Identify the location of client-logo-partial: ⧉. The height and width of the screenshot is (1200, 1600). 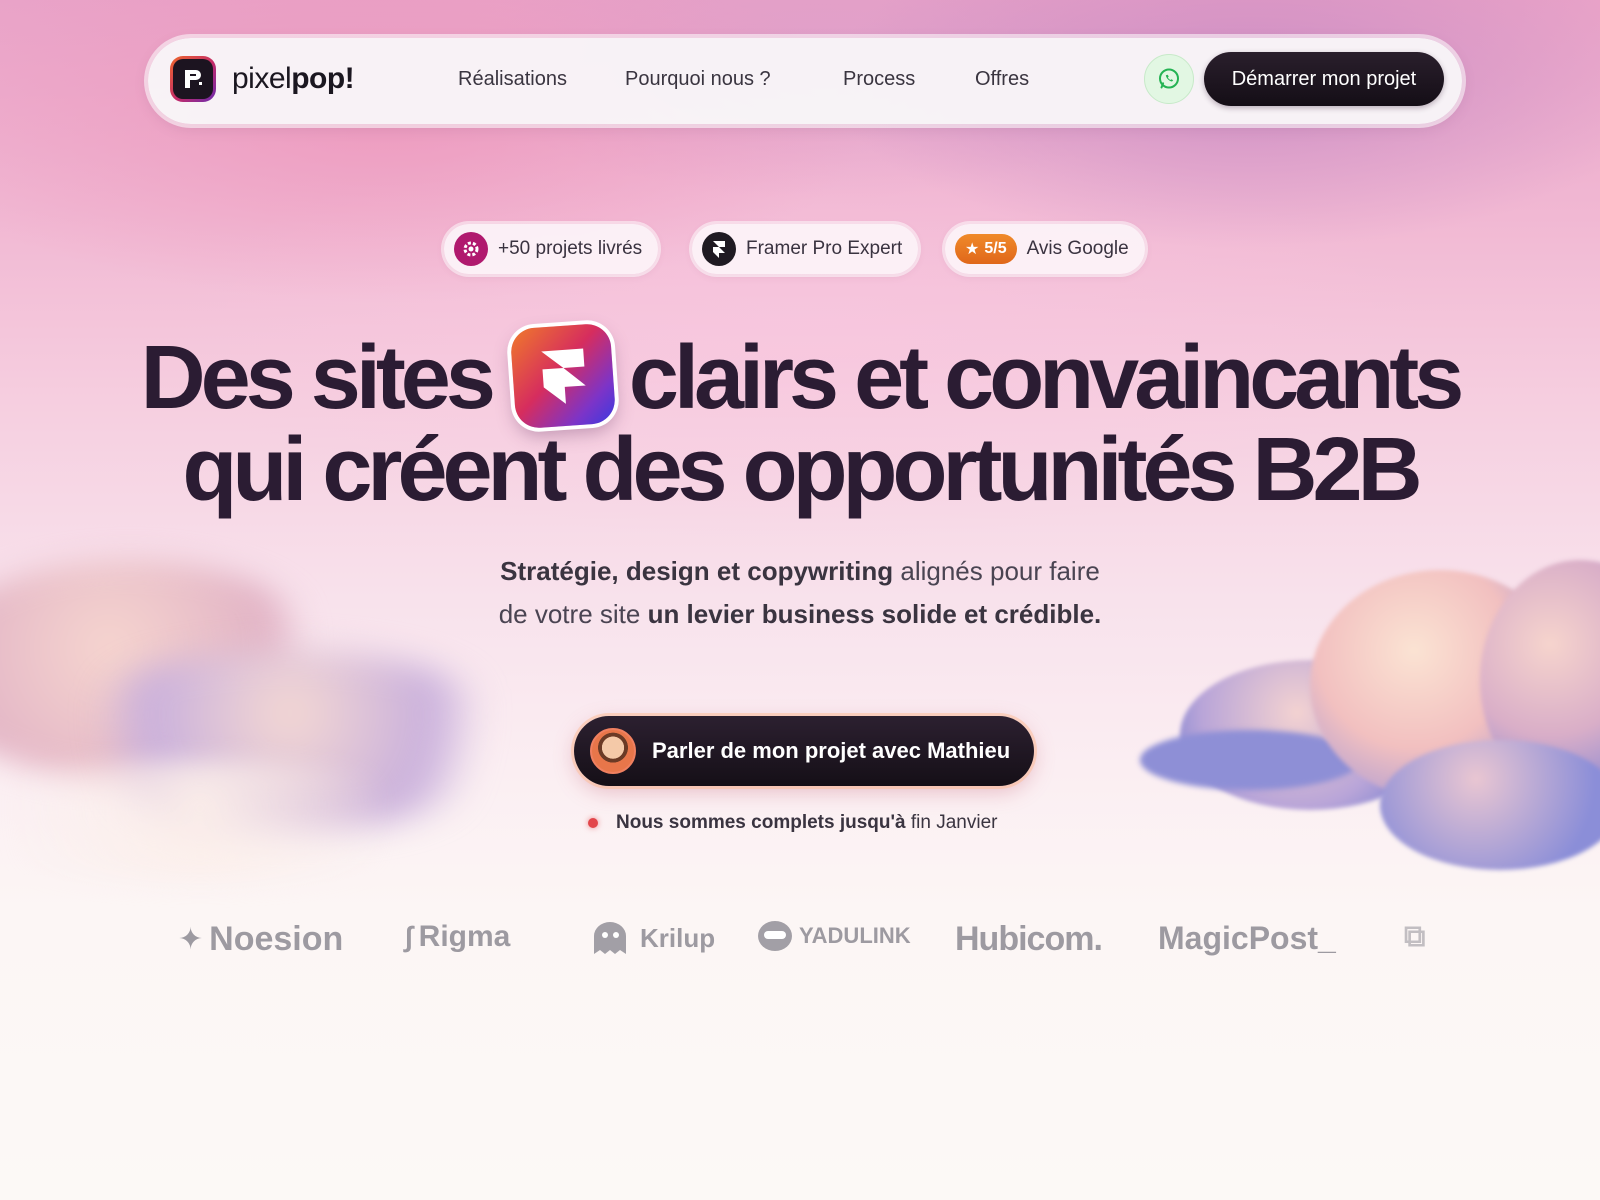
(1414, 937).